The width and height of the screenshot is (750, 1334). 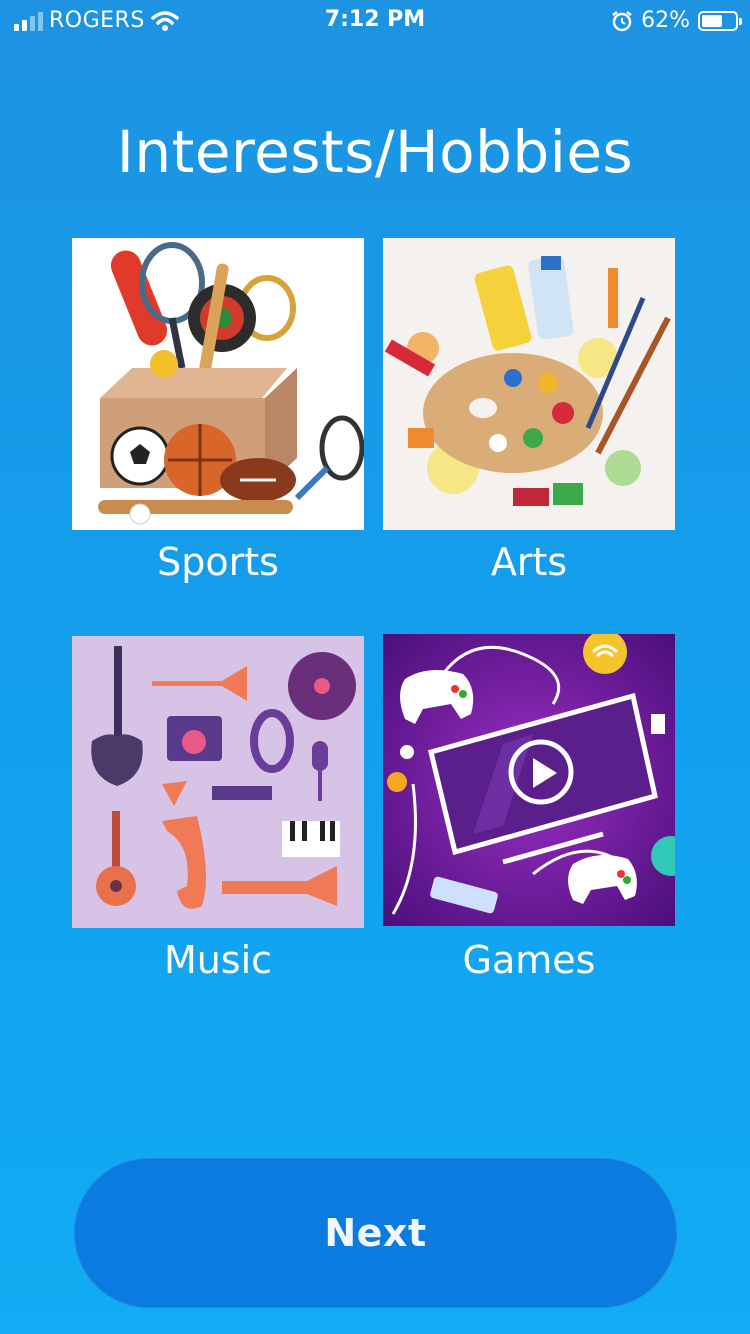 What do you see at coordinates (218, 562) in the screenshot?
I see `category-label-sports: Sports` at bounding box center [218, 562].